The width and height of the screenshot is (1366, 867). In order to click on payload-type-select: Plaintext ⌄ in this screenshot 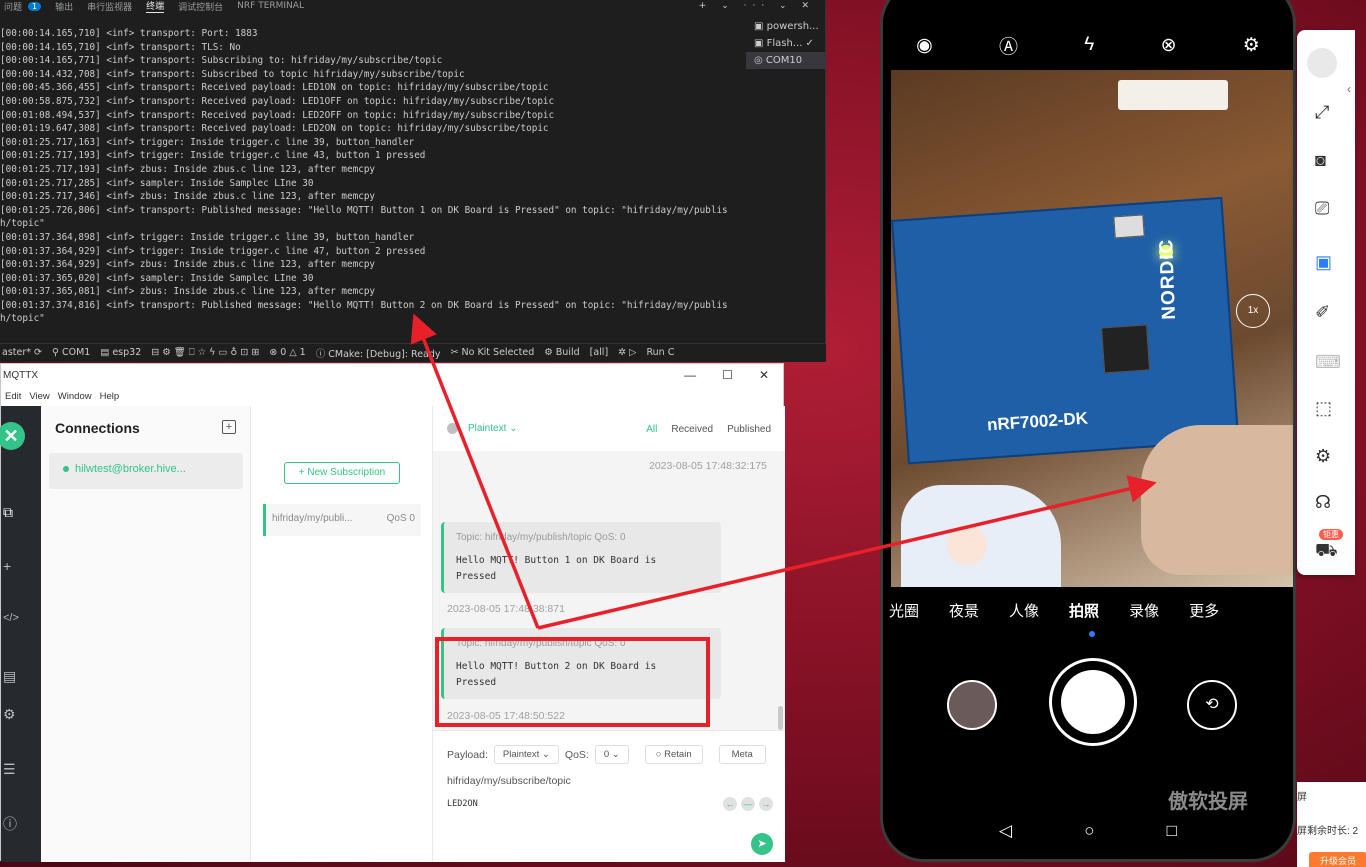, I will do `click(526, 754)`.